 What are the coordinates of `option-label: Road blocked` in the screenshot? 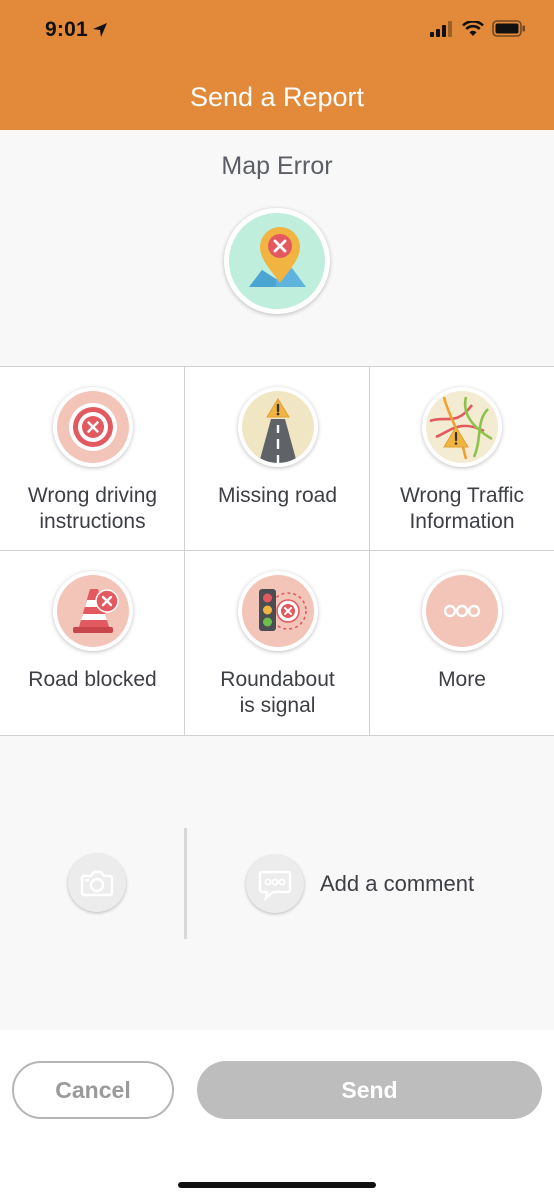 It's located at (92, 679).